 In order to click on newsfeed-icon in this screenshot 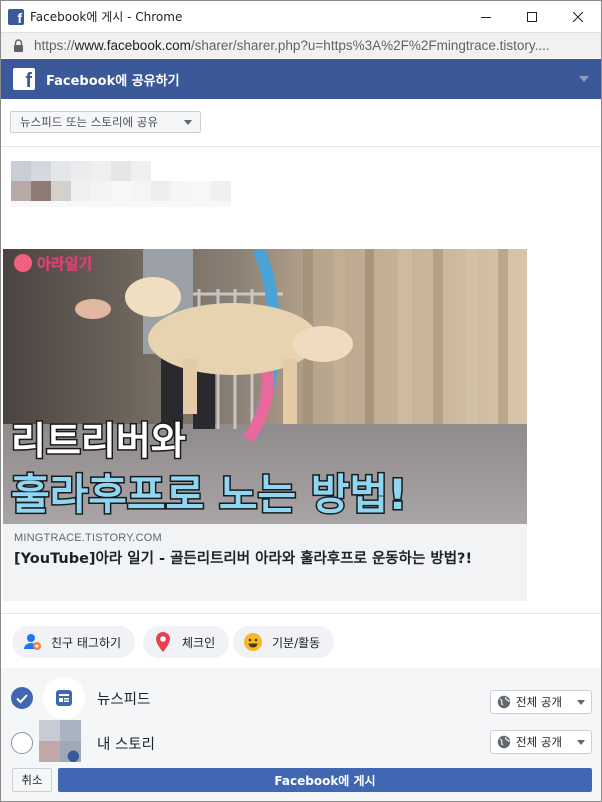, I will do `click(64, 698)`.